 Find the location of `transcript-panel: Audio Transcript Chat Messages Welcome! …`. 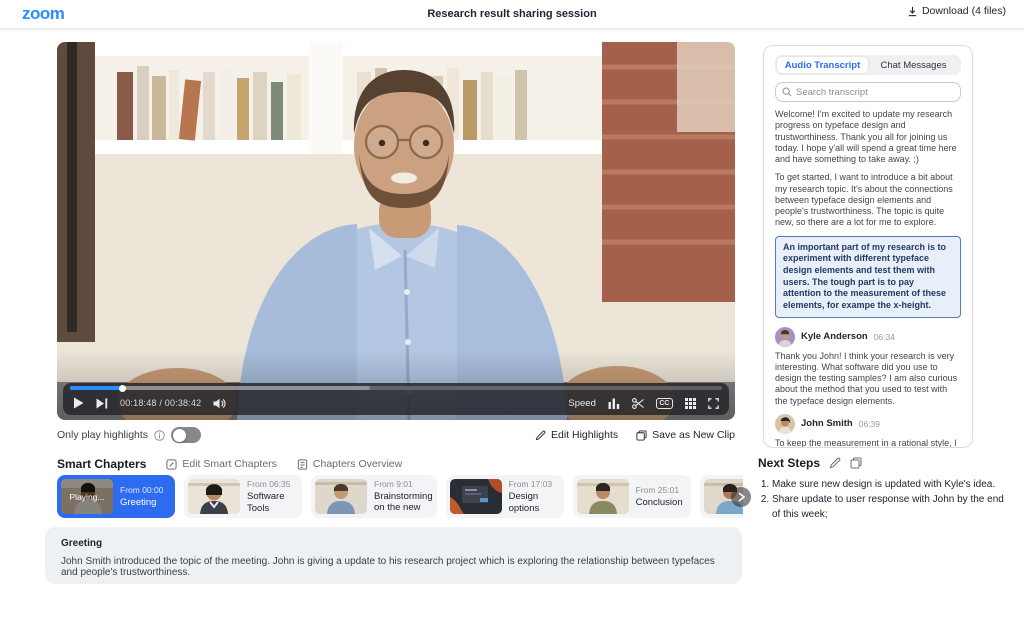

transcript-panel: Audio Transcript Chat Messages Welcome! … is located at coordinates (868, 246).